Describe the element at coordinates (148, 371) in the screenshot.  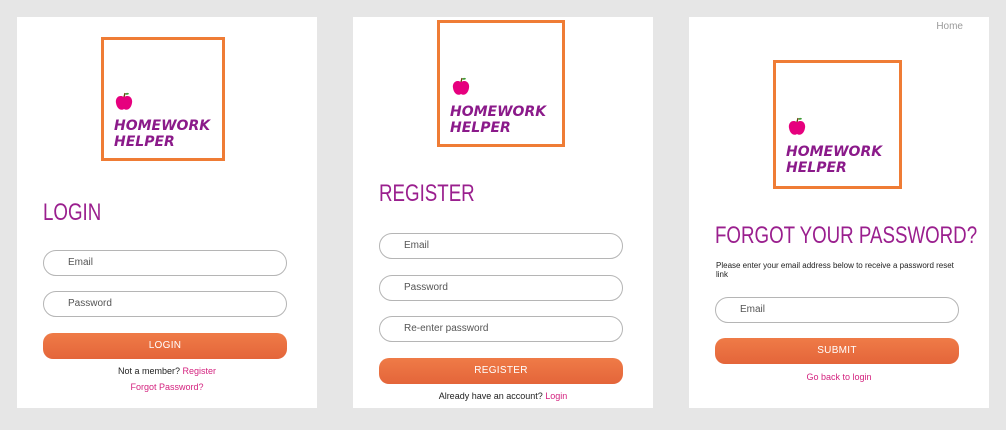
I see `not-member-text: Not a member?` at that location.